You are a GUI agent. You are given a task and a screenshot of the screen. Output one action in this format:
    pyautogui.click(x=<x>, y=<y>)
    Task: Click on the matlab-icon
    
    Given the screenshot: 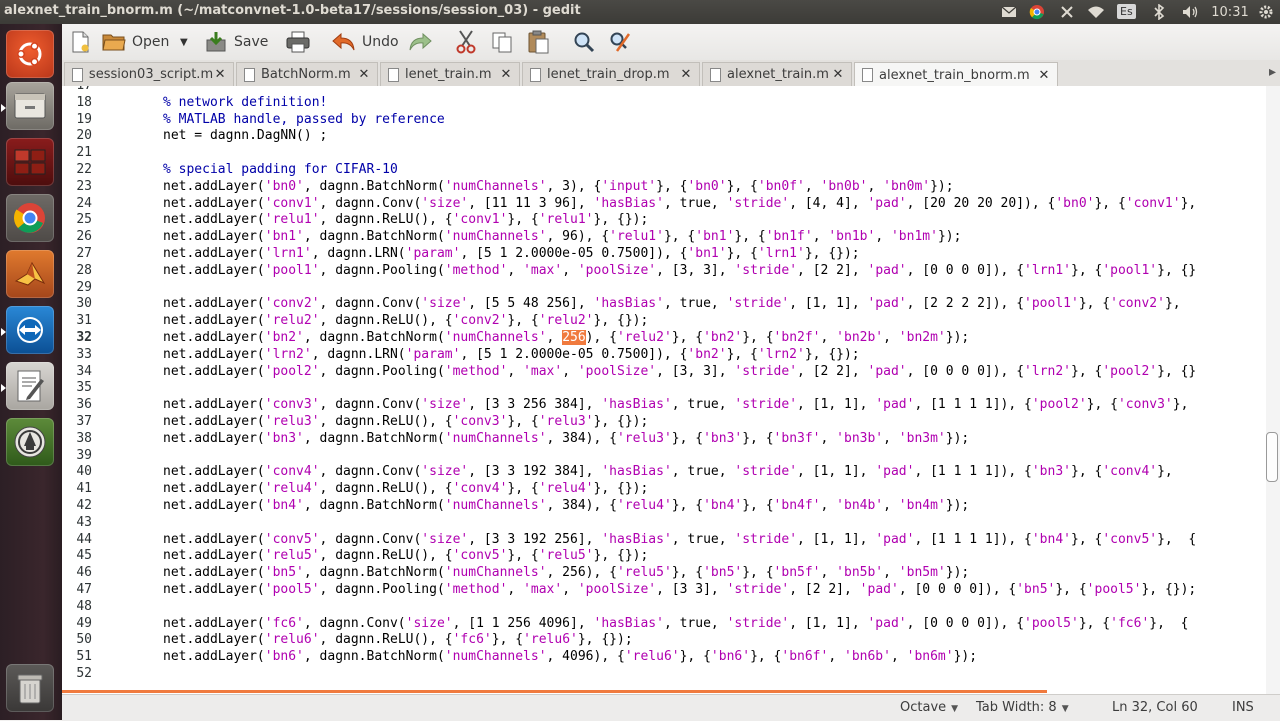 What is the action you would take?
    pyautogui.click(x=30, y=274)
    